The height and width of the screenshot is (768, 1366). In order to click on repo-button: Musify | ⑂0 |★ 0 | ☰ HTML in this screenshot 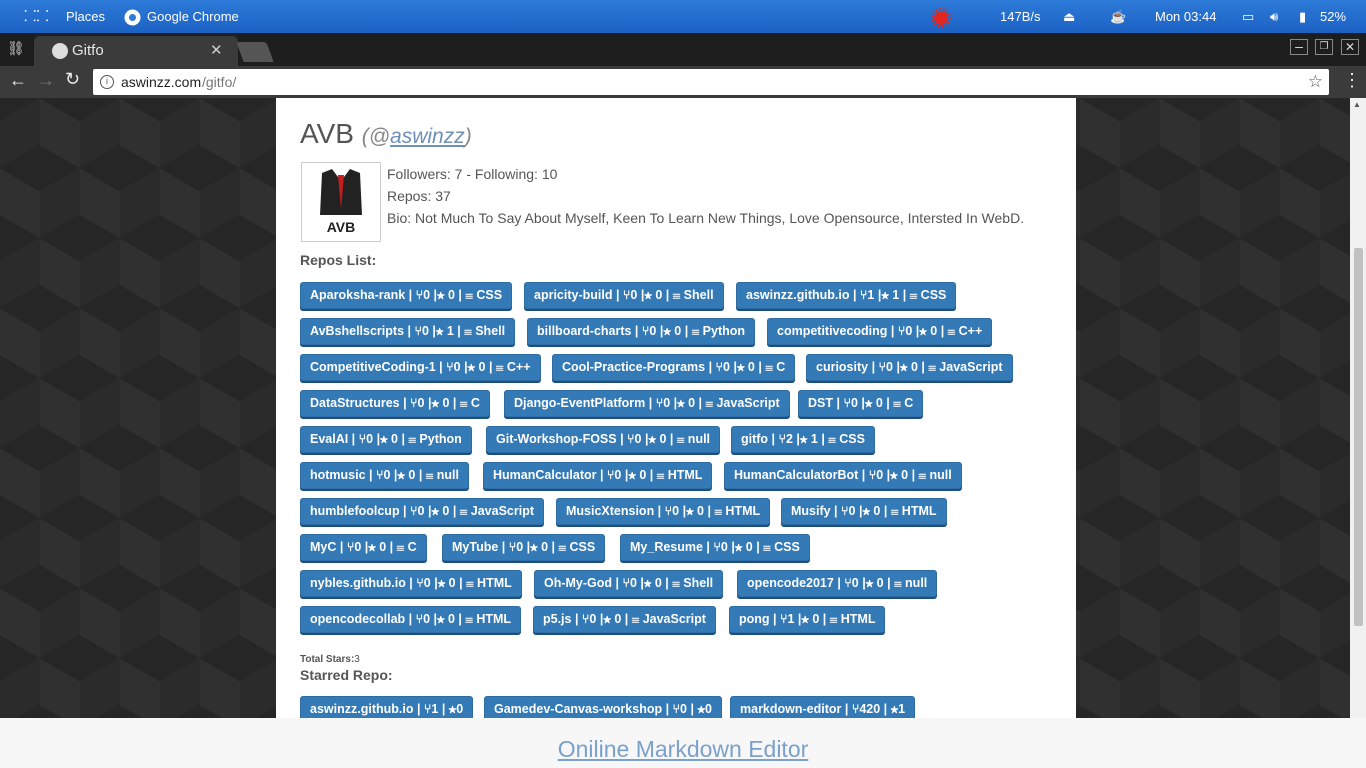, I will do `click(864, 511)`.